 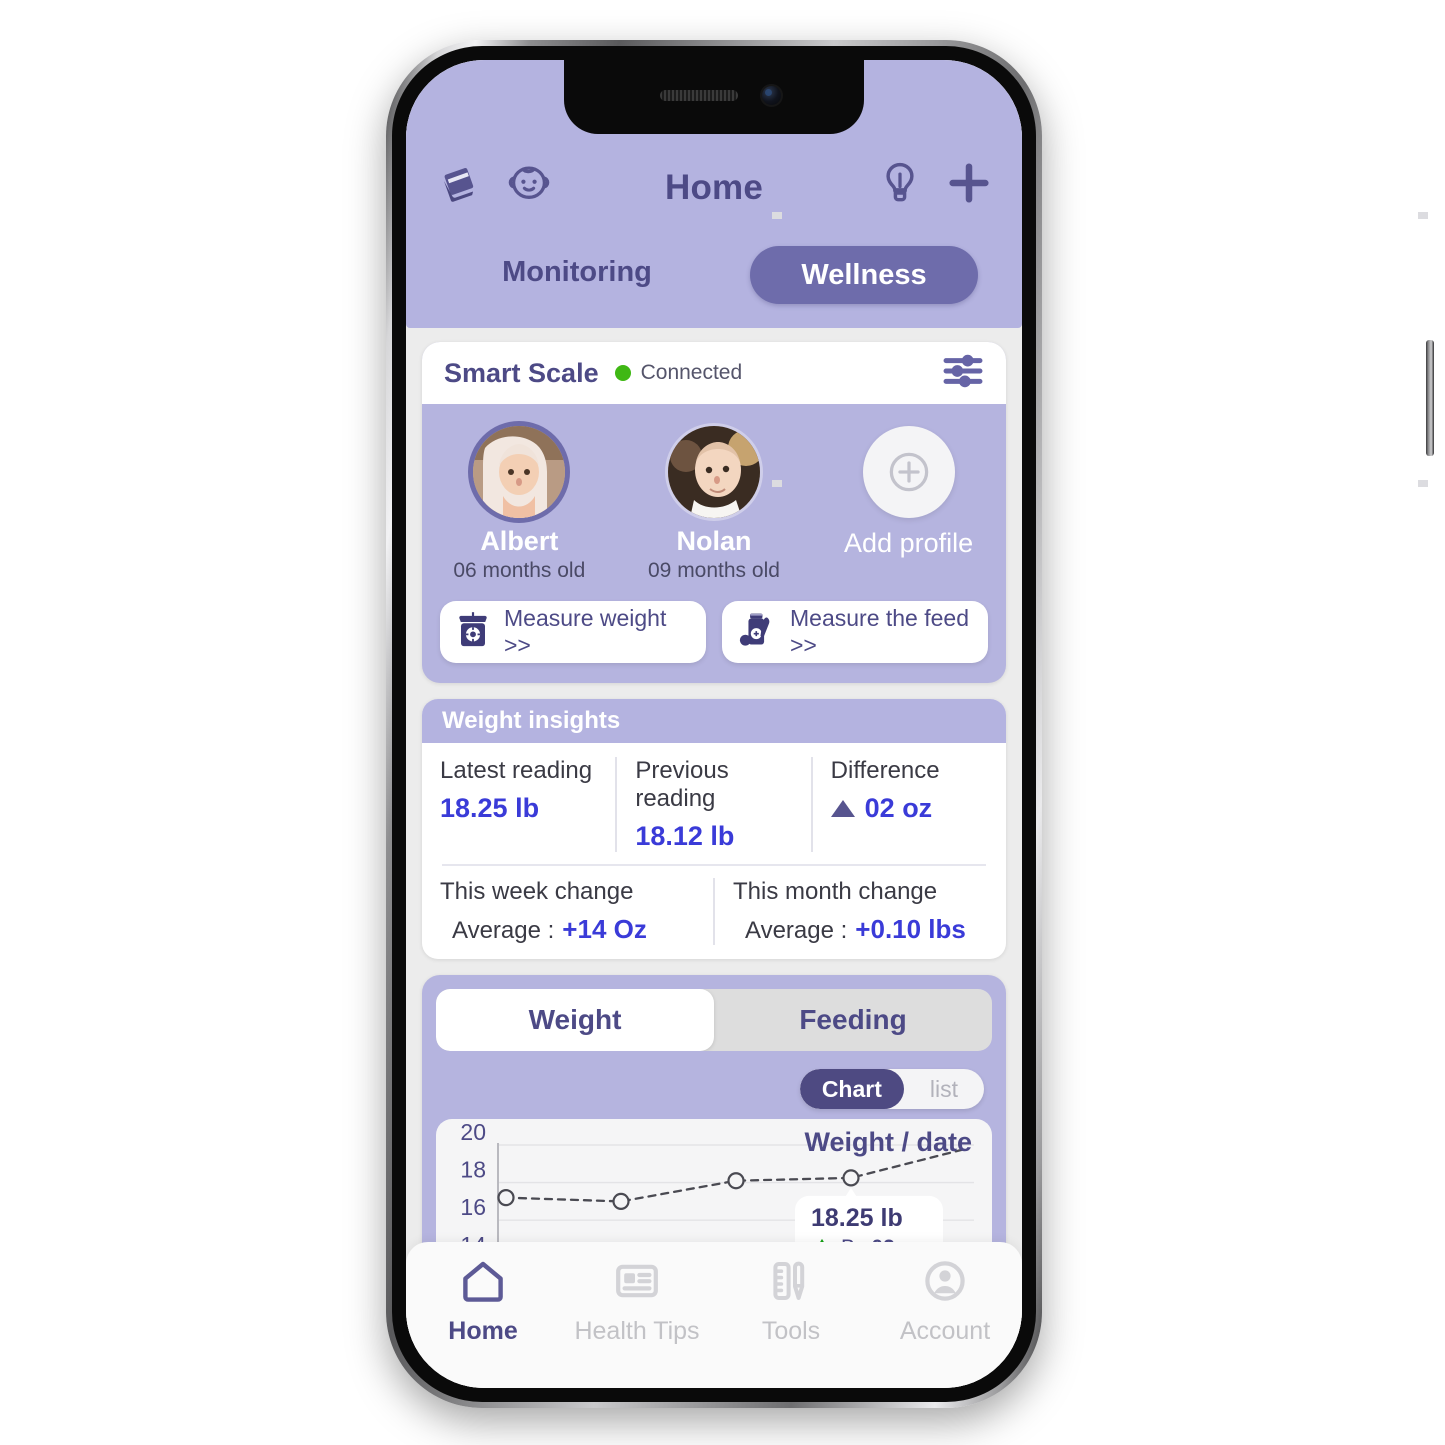 I want to click on profile-name: Nolan, so click(x=714, y=541).